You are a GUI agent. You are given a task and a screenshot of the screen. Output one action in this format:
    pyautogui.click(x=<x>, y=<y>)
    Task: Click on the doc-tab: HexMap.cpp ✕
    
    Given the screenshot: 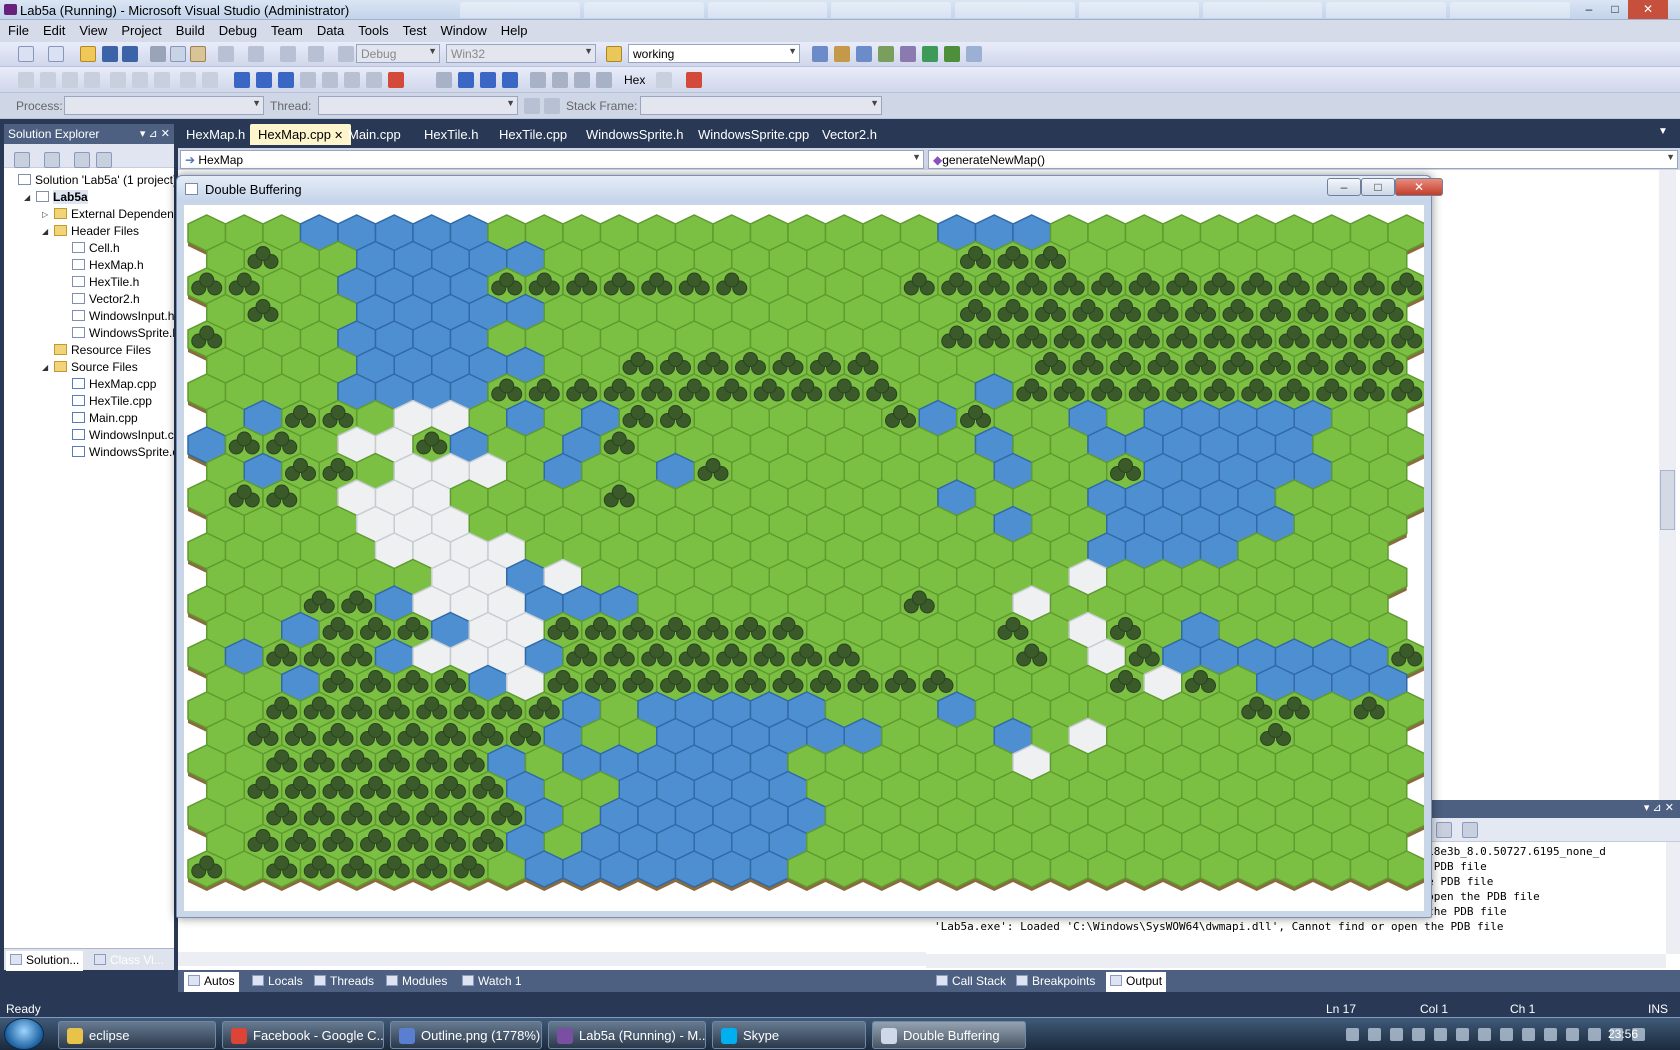 What is the action you would take?
    pyautogui.click(x=301, y=134)
    